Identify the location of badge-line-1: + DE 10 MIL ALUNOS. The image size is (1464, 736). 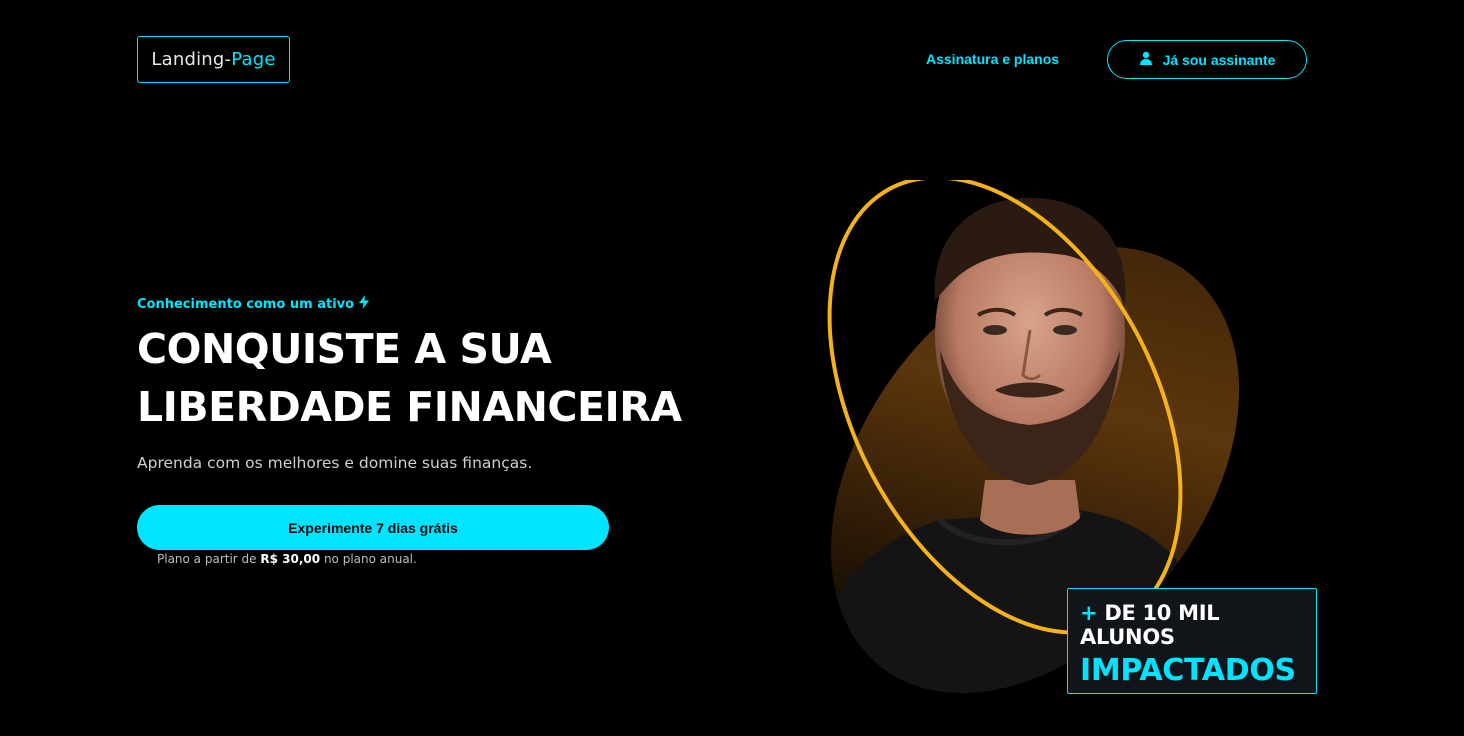
(1198, 625).